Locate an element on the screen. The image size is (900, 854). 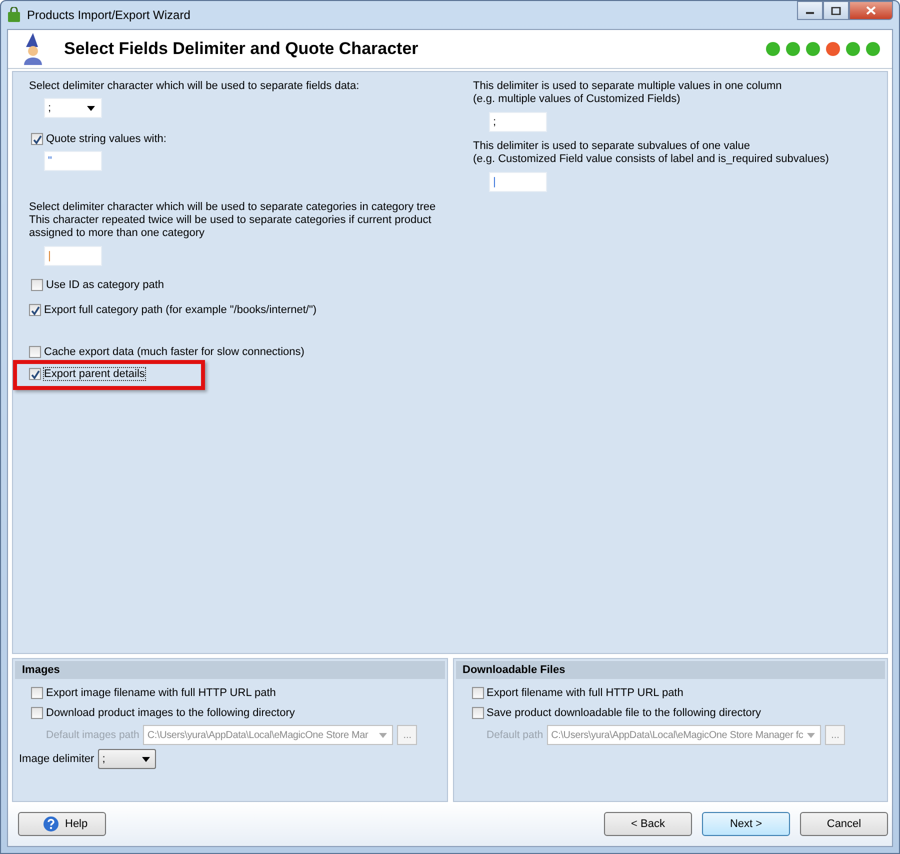
path-label: Default images path is located at coordinates (93, 735).